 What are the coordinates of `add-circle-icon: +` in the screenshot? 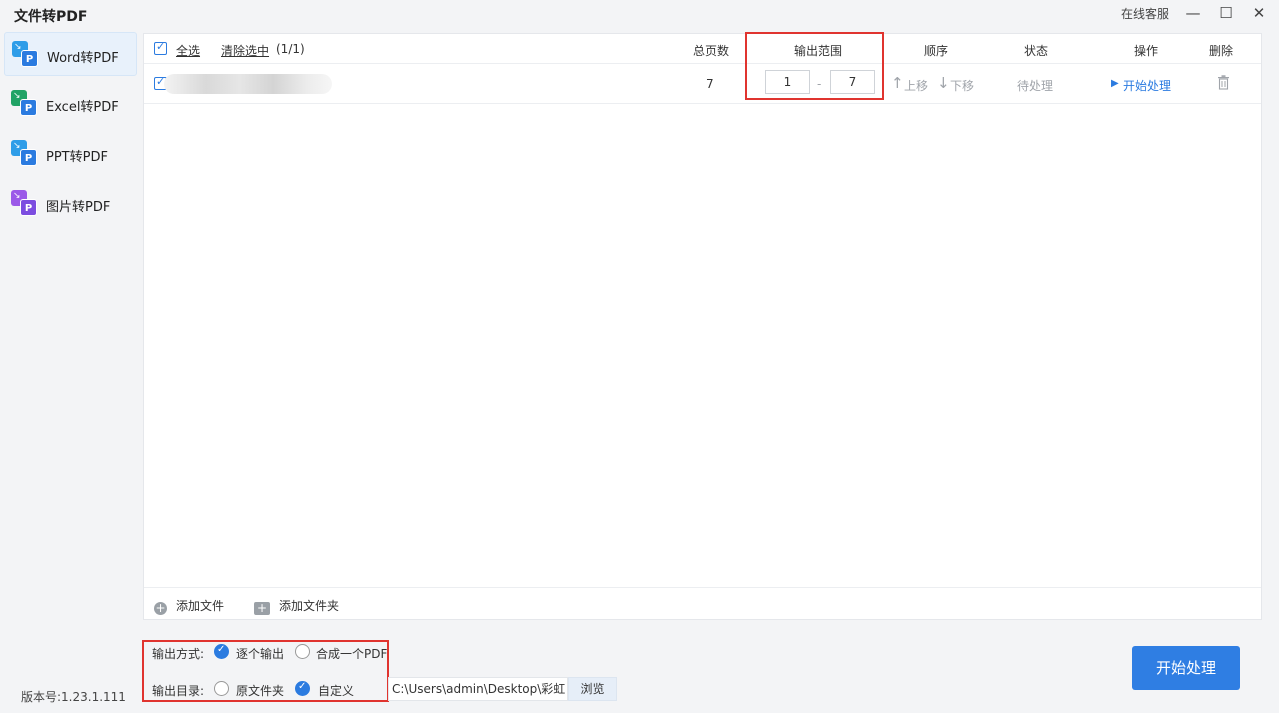 It's located at (160, 608).